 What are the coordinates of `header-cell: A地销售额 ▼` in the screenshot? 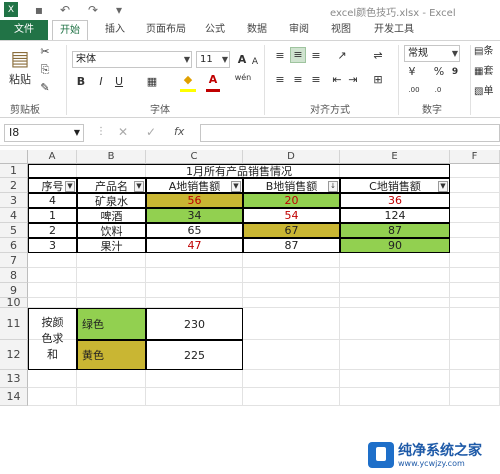 It's located at (194, 185).